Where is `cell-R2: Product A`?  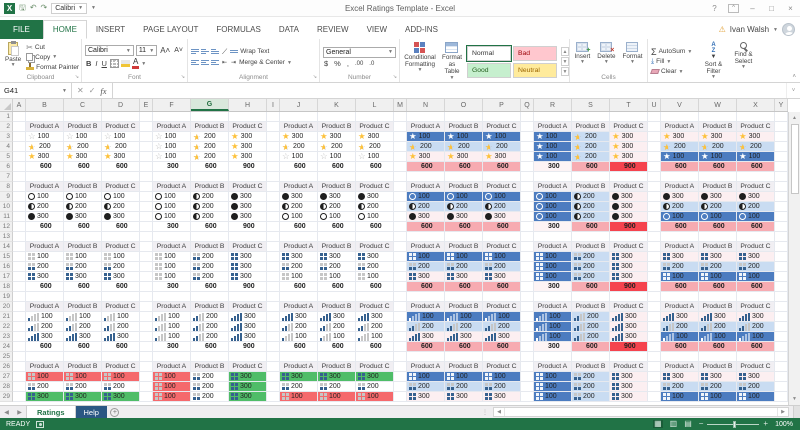
cell-R2: Product A is located at coordinates (553, 127).